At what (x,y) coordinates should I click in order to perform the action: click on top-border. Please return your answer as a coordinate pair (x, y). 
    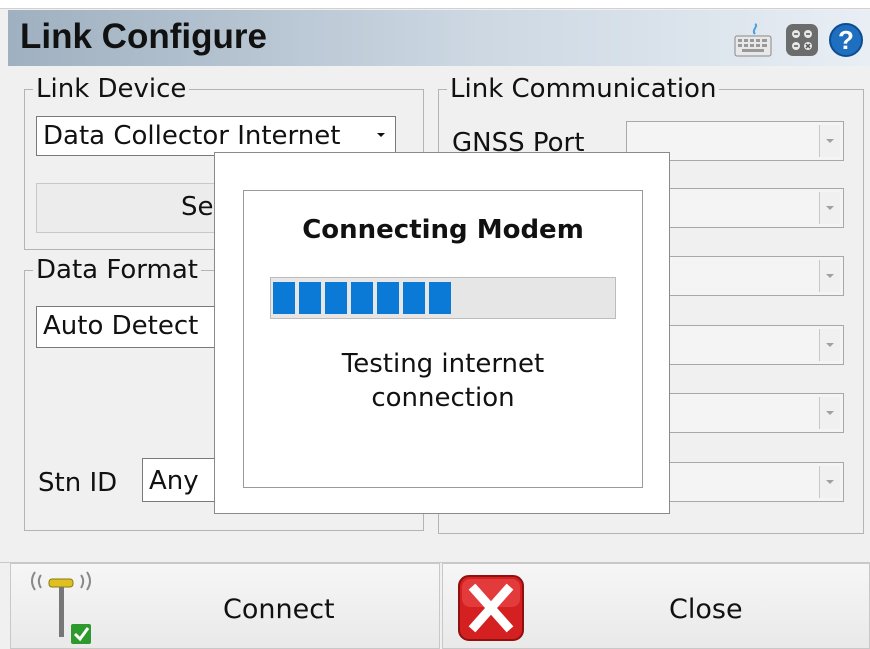
    Looking at the image, I should click on (435, 4).